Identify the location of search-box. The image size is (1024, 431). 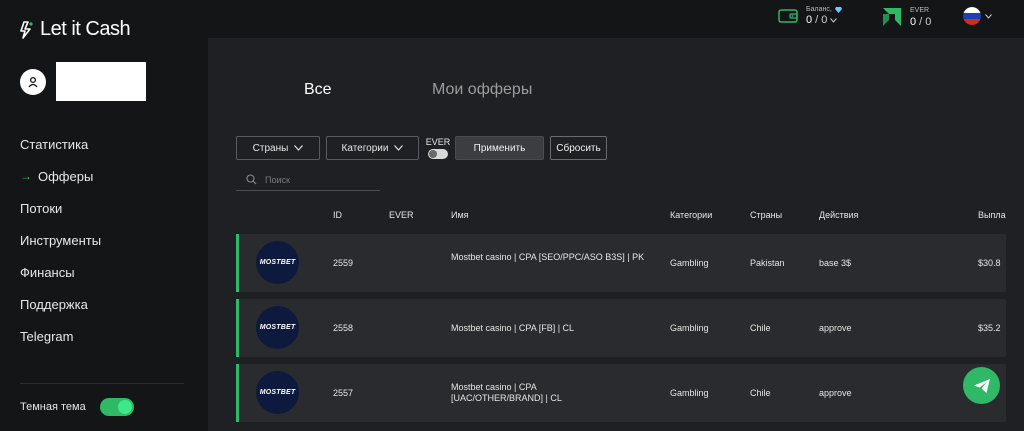
(308, 180).